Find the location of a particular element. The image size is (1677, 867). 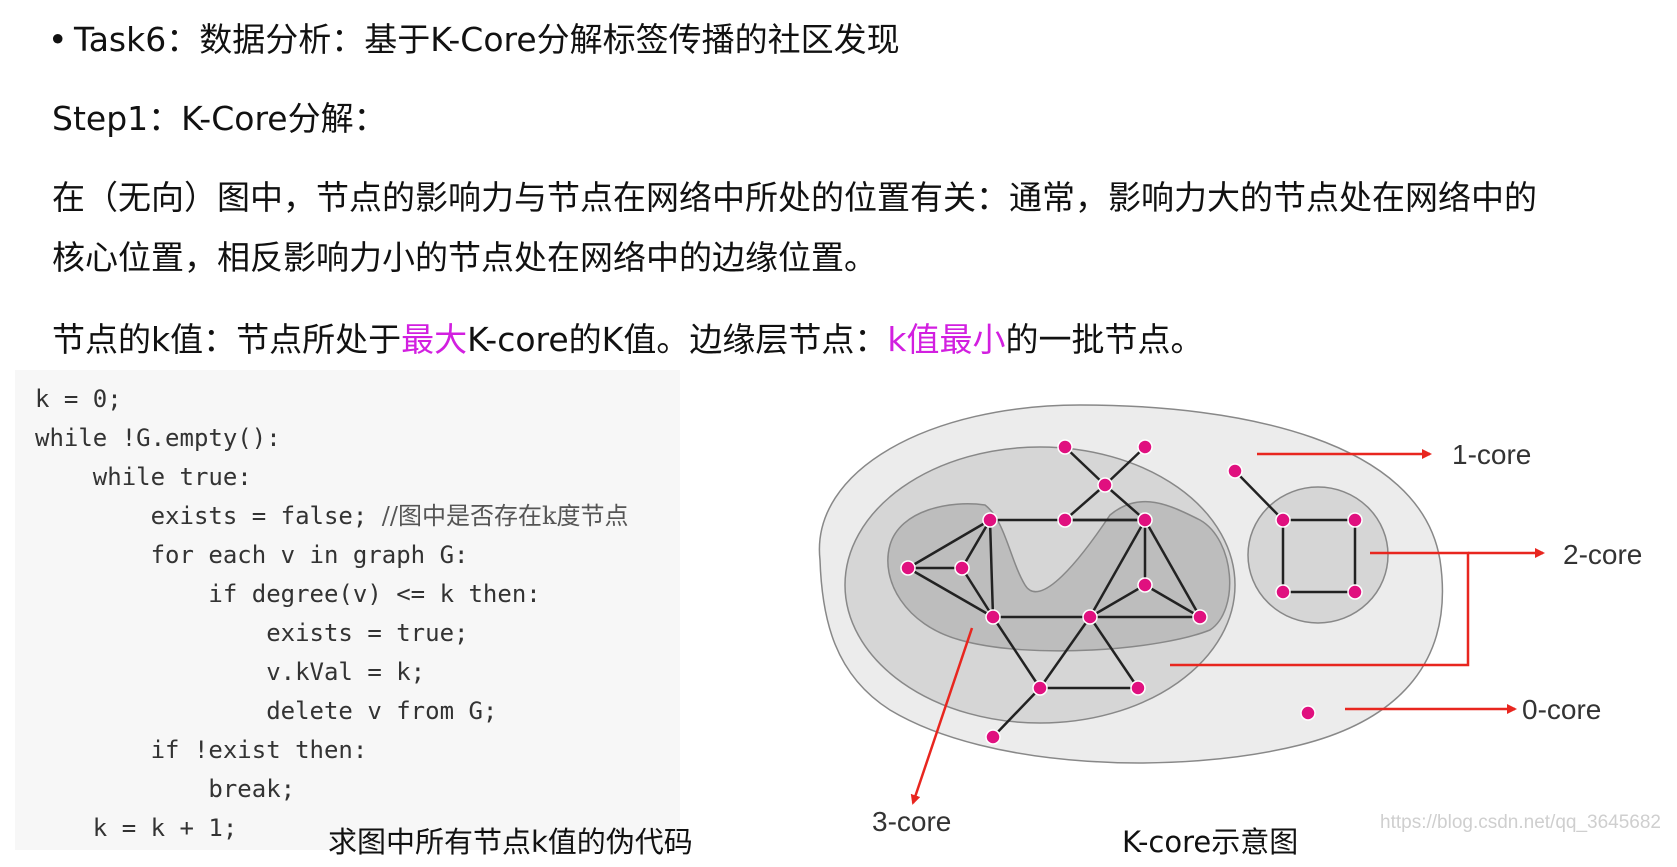

step-heading: Step1：K-Core分解： is located at coordinates (219, 118).